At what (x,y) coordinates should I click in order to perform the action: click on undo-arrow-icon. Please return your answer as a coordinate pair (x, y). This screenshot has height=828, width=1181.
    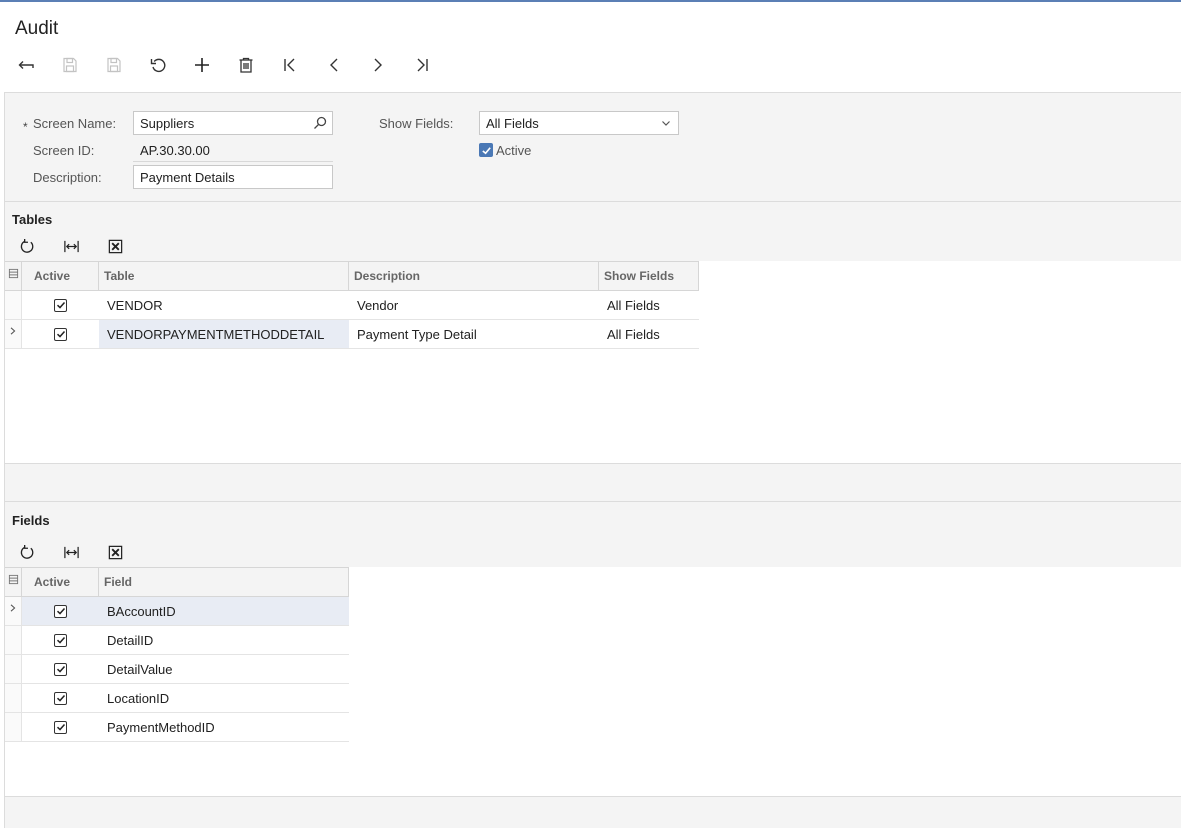
    Looking at the image, I should click on (26, 65).